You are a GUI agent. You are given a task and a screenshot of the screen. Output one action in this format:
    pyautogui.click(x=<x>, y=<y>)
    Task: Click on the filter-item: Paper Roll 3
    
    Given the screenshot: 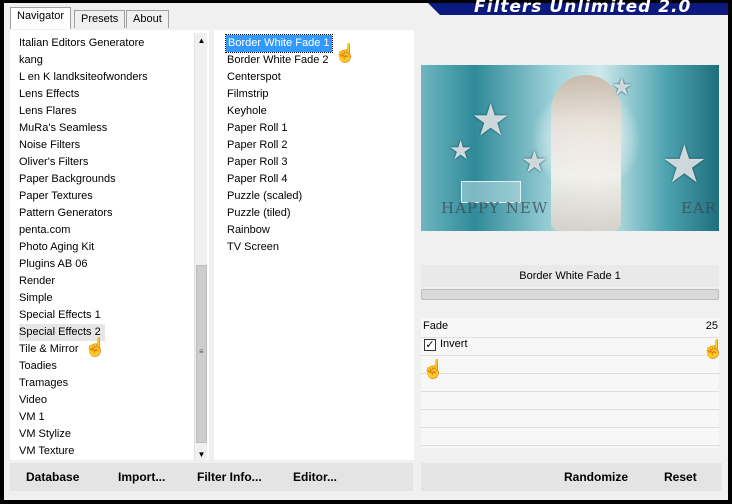 What is the action you would take?
    pyautogui.click(x=257, y=162)
    